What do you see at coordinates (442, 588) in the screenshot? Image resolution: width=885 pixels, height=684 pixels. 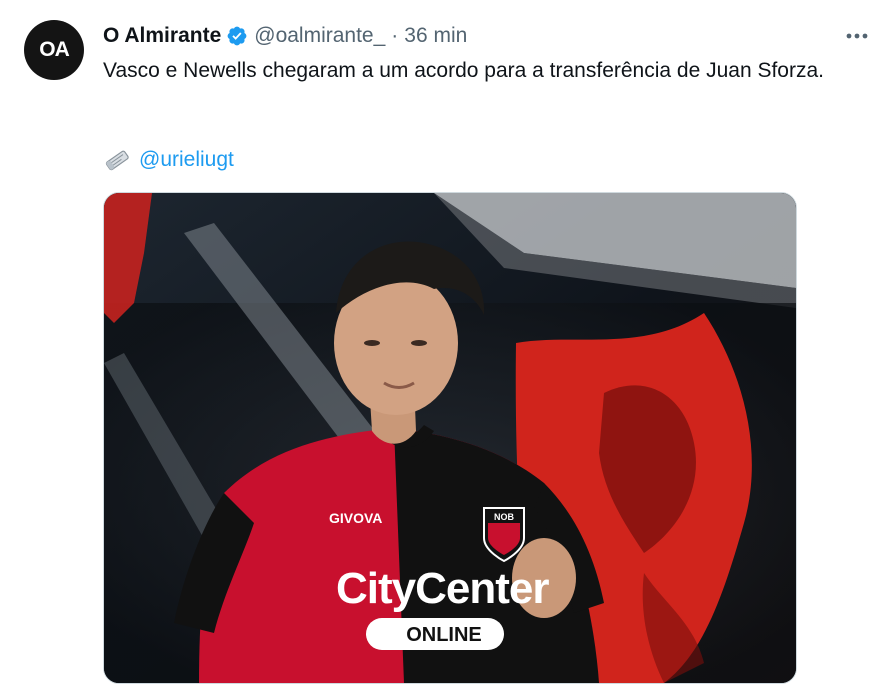 I see `jersey-sponsor: CityCenter` at bounding box center [442, 588].